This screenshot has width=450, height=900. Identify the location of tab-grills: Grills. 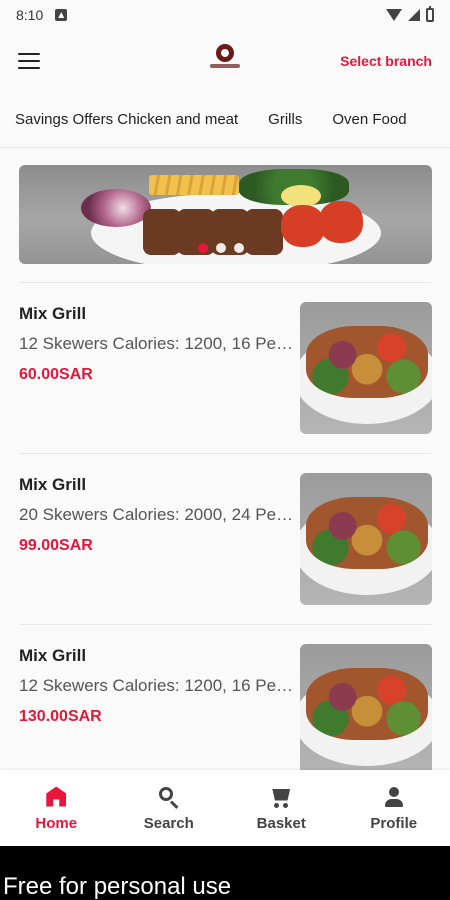
(285, 123).